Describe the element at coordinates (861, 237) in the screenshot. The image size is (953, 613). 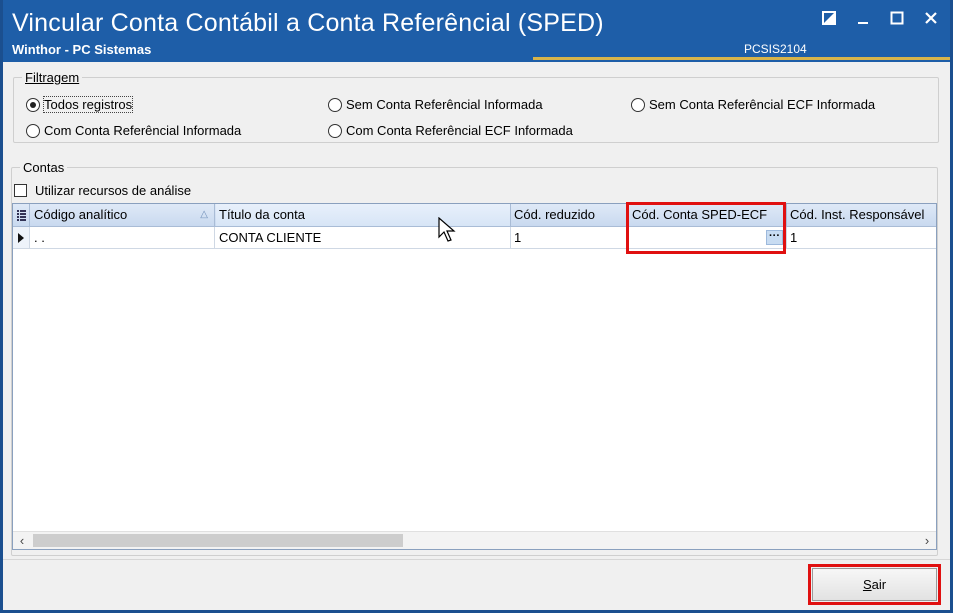
I see `cell-cod-inst-responsavel: 1` at that location.